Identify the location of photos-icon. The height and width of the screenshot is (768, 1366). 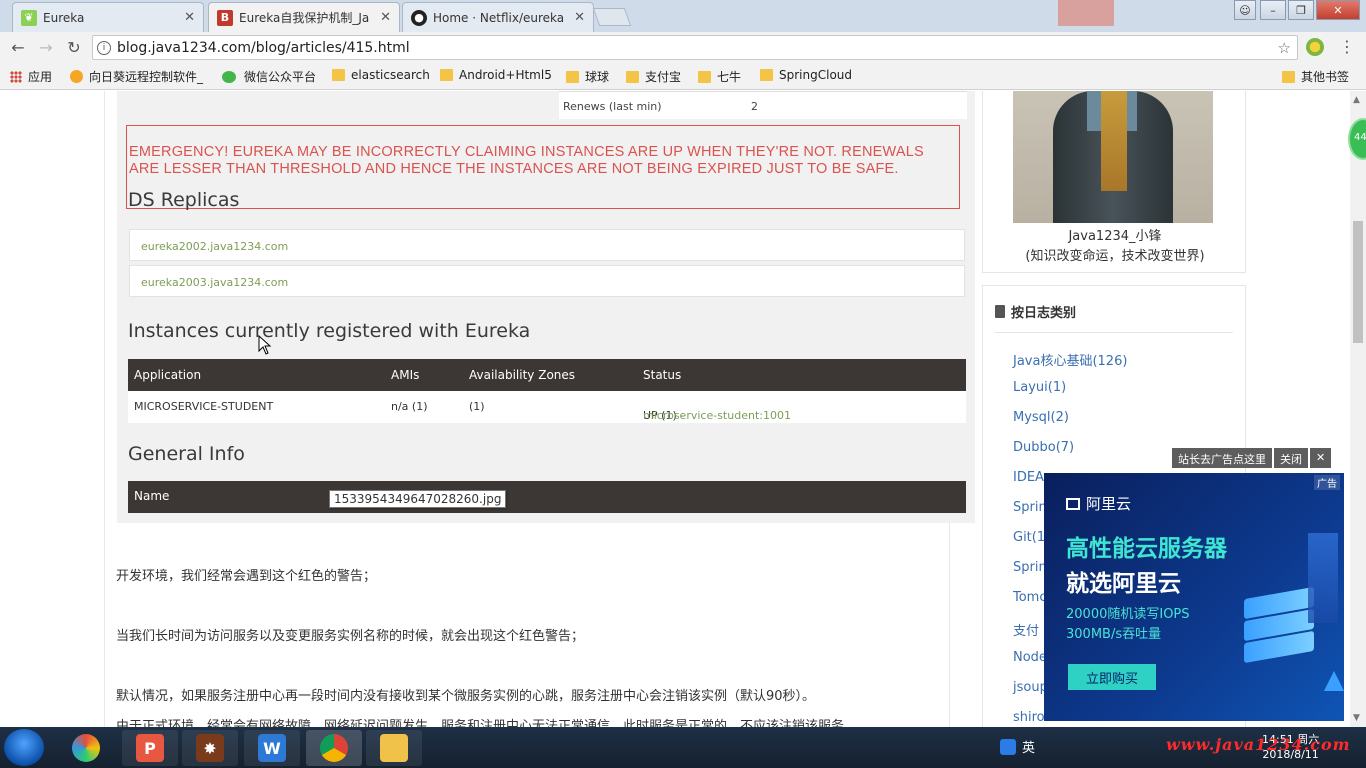
(86, 748).